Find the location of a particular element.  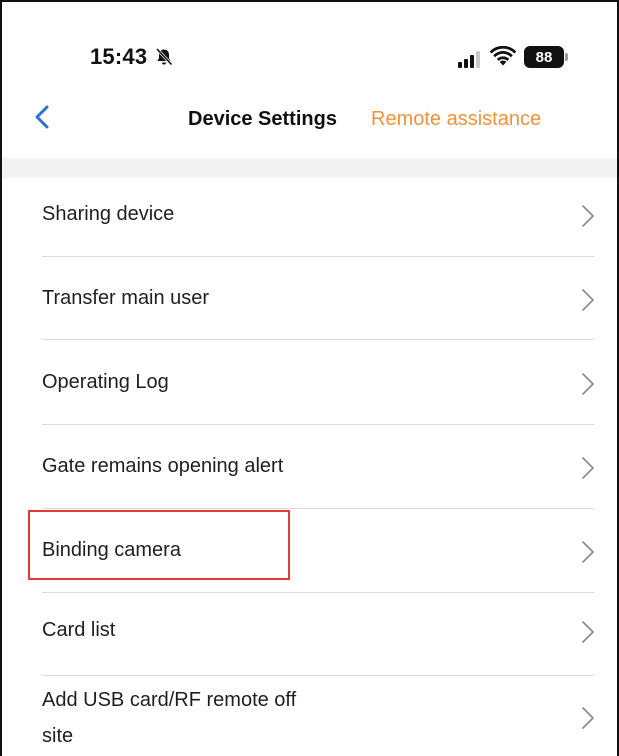

navigation-bar: Device Settings Remote assistance is located at coordinates (309, 120).